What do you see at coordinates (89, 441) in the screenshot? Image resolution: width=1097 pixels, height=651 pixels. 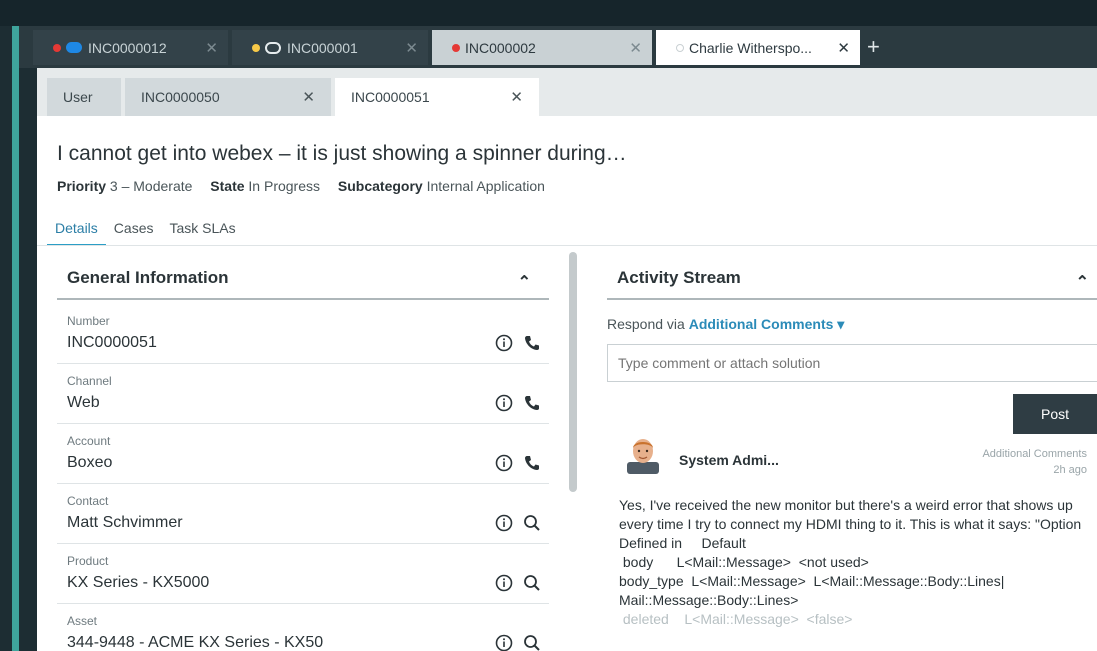 I see `field-label: Account` at bounding box center [89, 441].